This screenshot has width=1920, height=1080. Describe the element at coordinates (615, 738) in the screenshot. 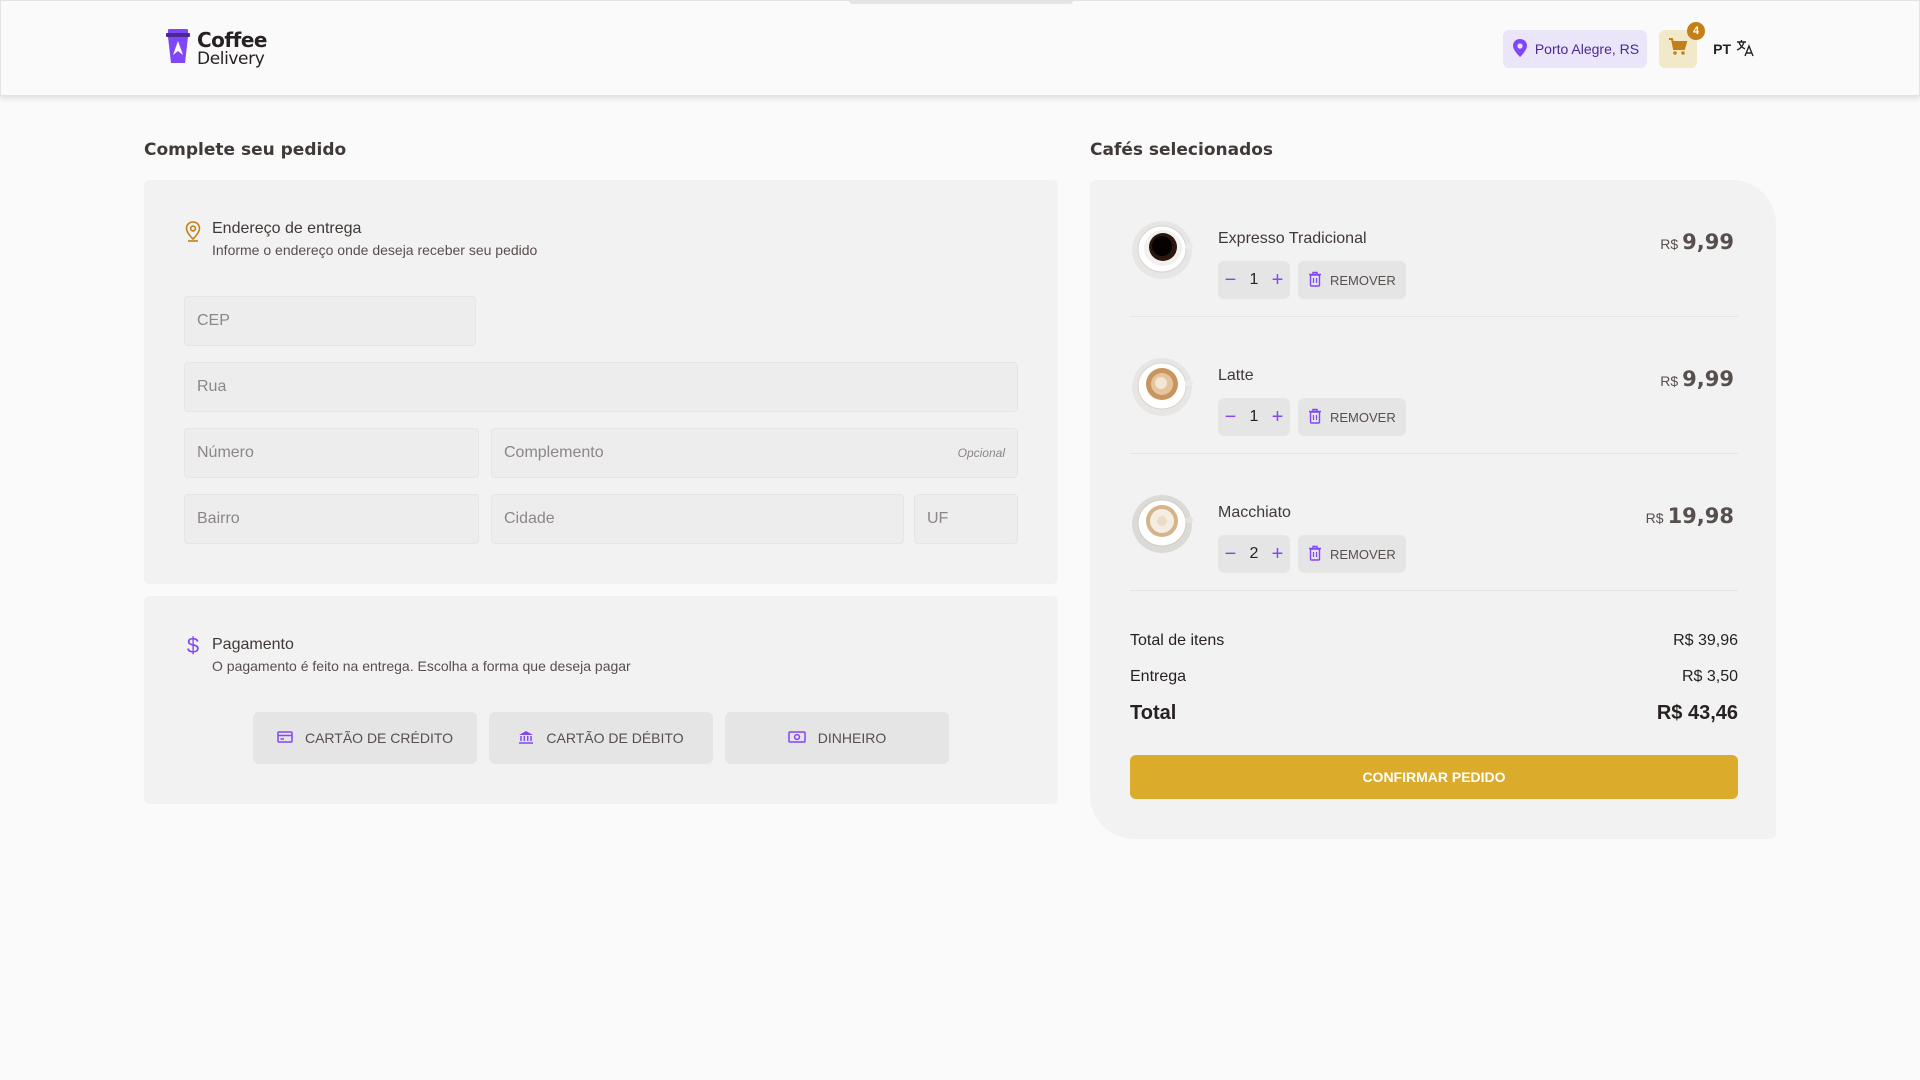

I see `payment-debit-label: CARTÃO DE DÉBITO` at that location.